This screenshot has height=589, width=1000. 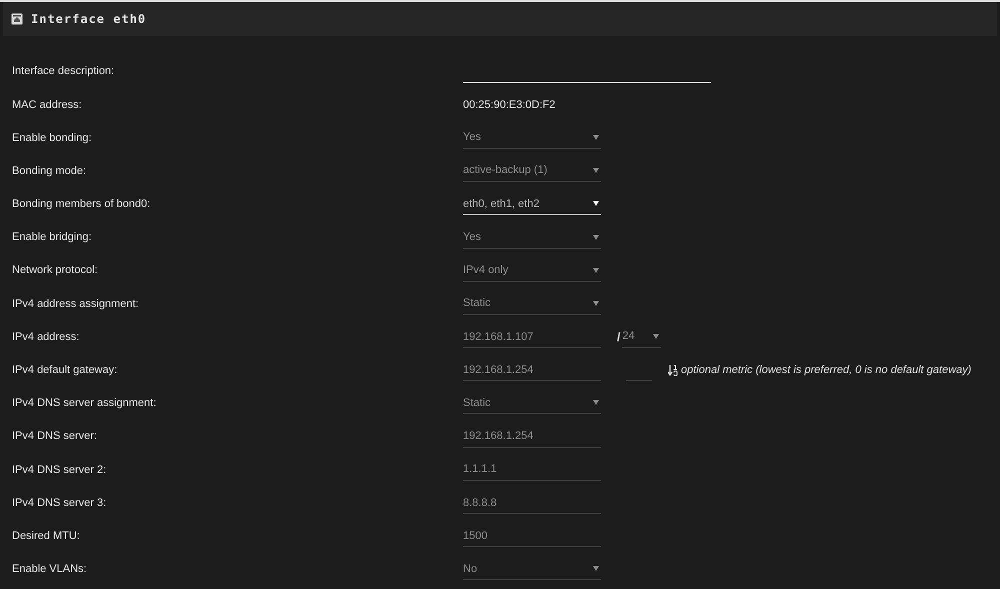 I want to click on field-label: MAC address:, so click(x=47, y=105).